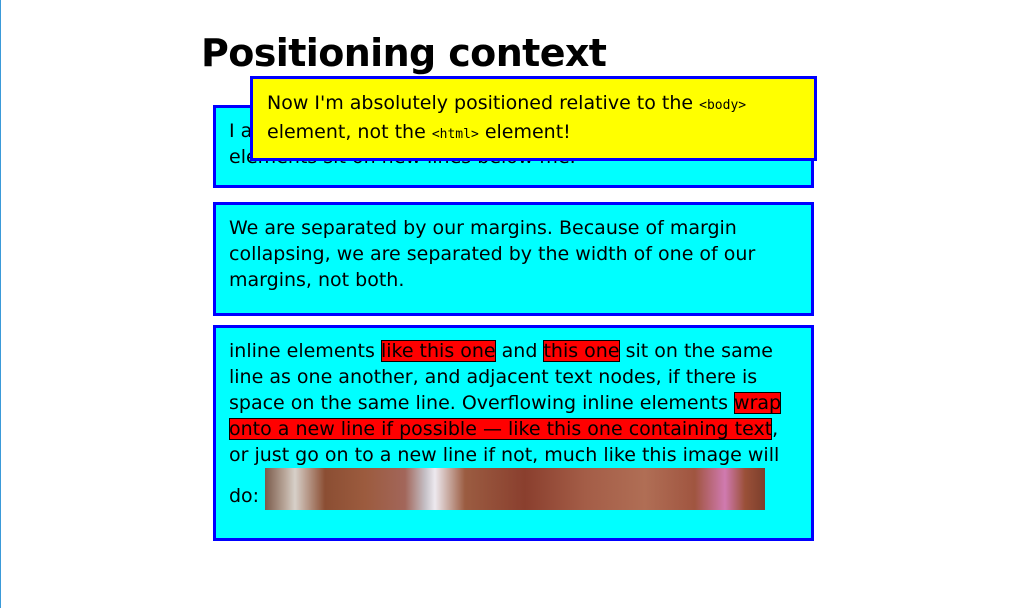 The width and height of the screenshot is (1022, 608). What do you see at coordinates (723, 105) in the screenshot?
I see `body-code: <body>` at bounding box center [723, 105].